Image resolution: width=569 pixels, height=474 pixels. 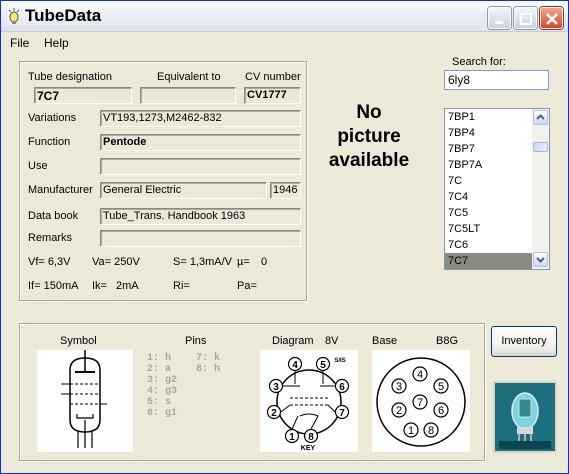 What do you see at coordinates (489, 245) in the screenshot?
I see `list-item: 7C6` at bounding box center [489, 245].